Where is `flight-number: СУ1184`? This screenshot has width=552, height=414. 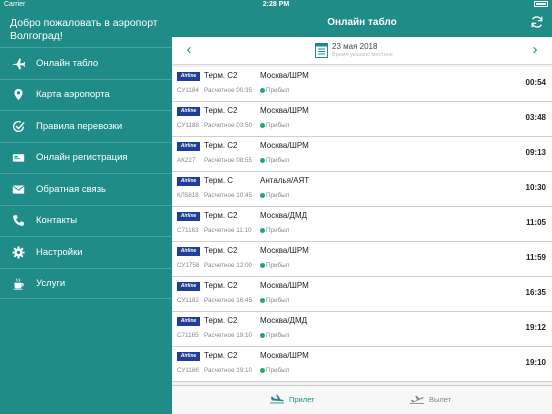 flight-number: СУ1184 is located at coordinates (188, 90).